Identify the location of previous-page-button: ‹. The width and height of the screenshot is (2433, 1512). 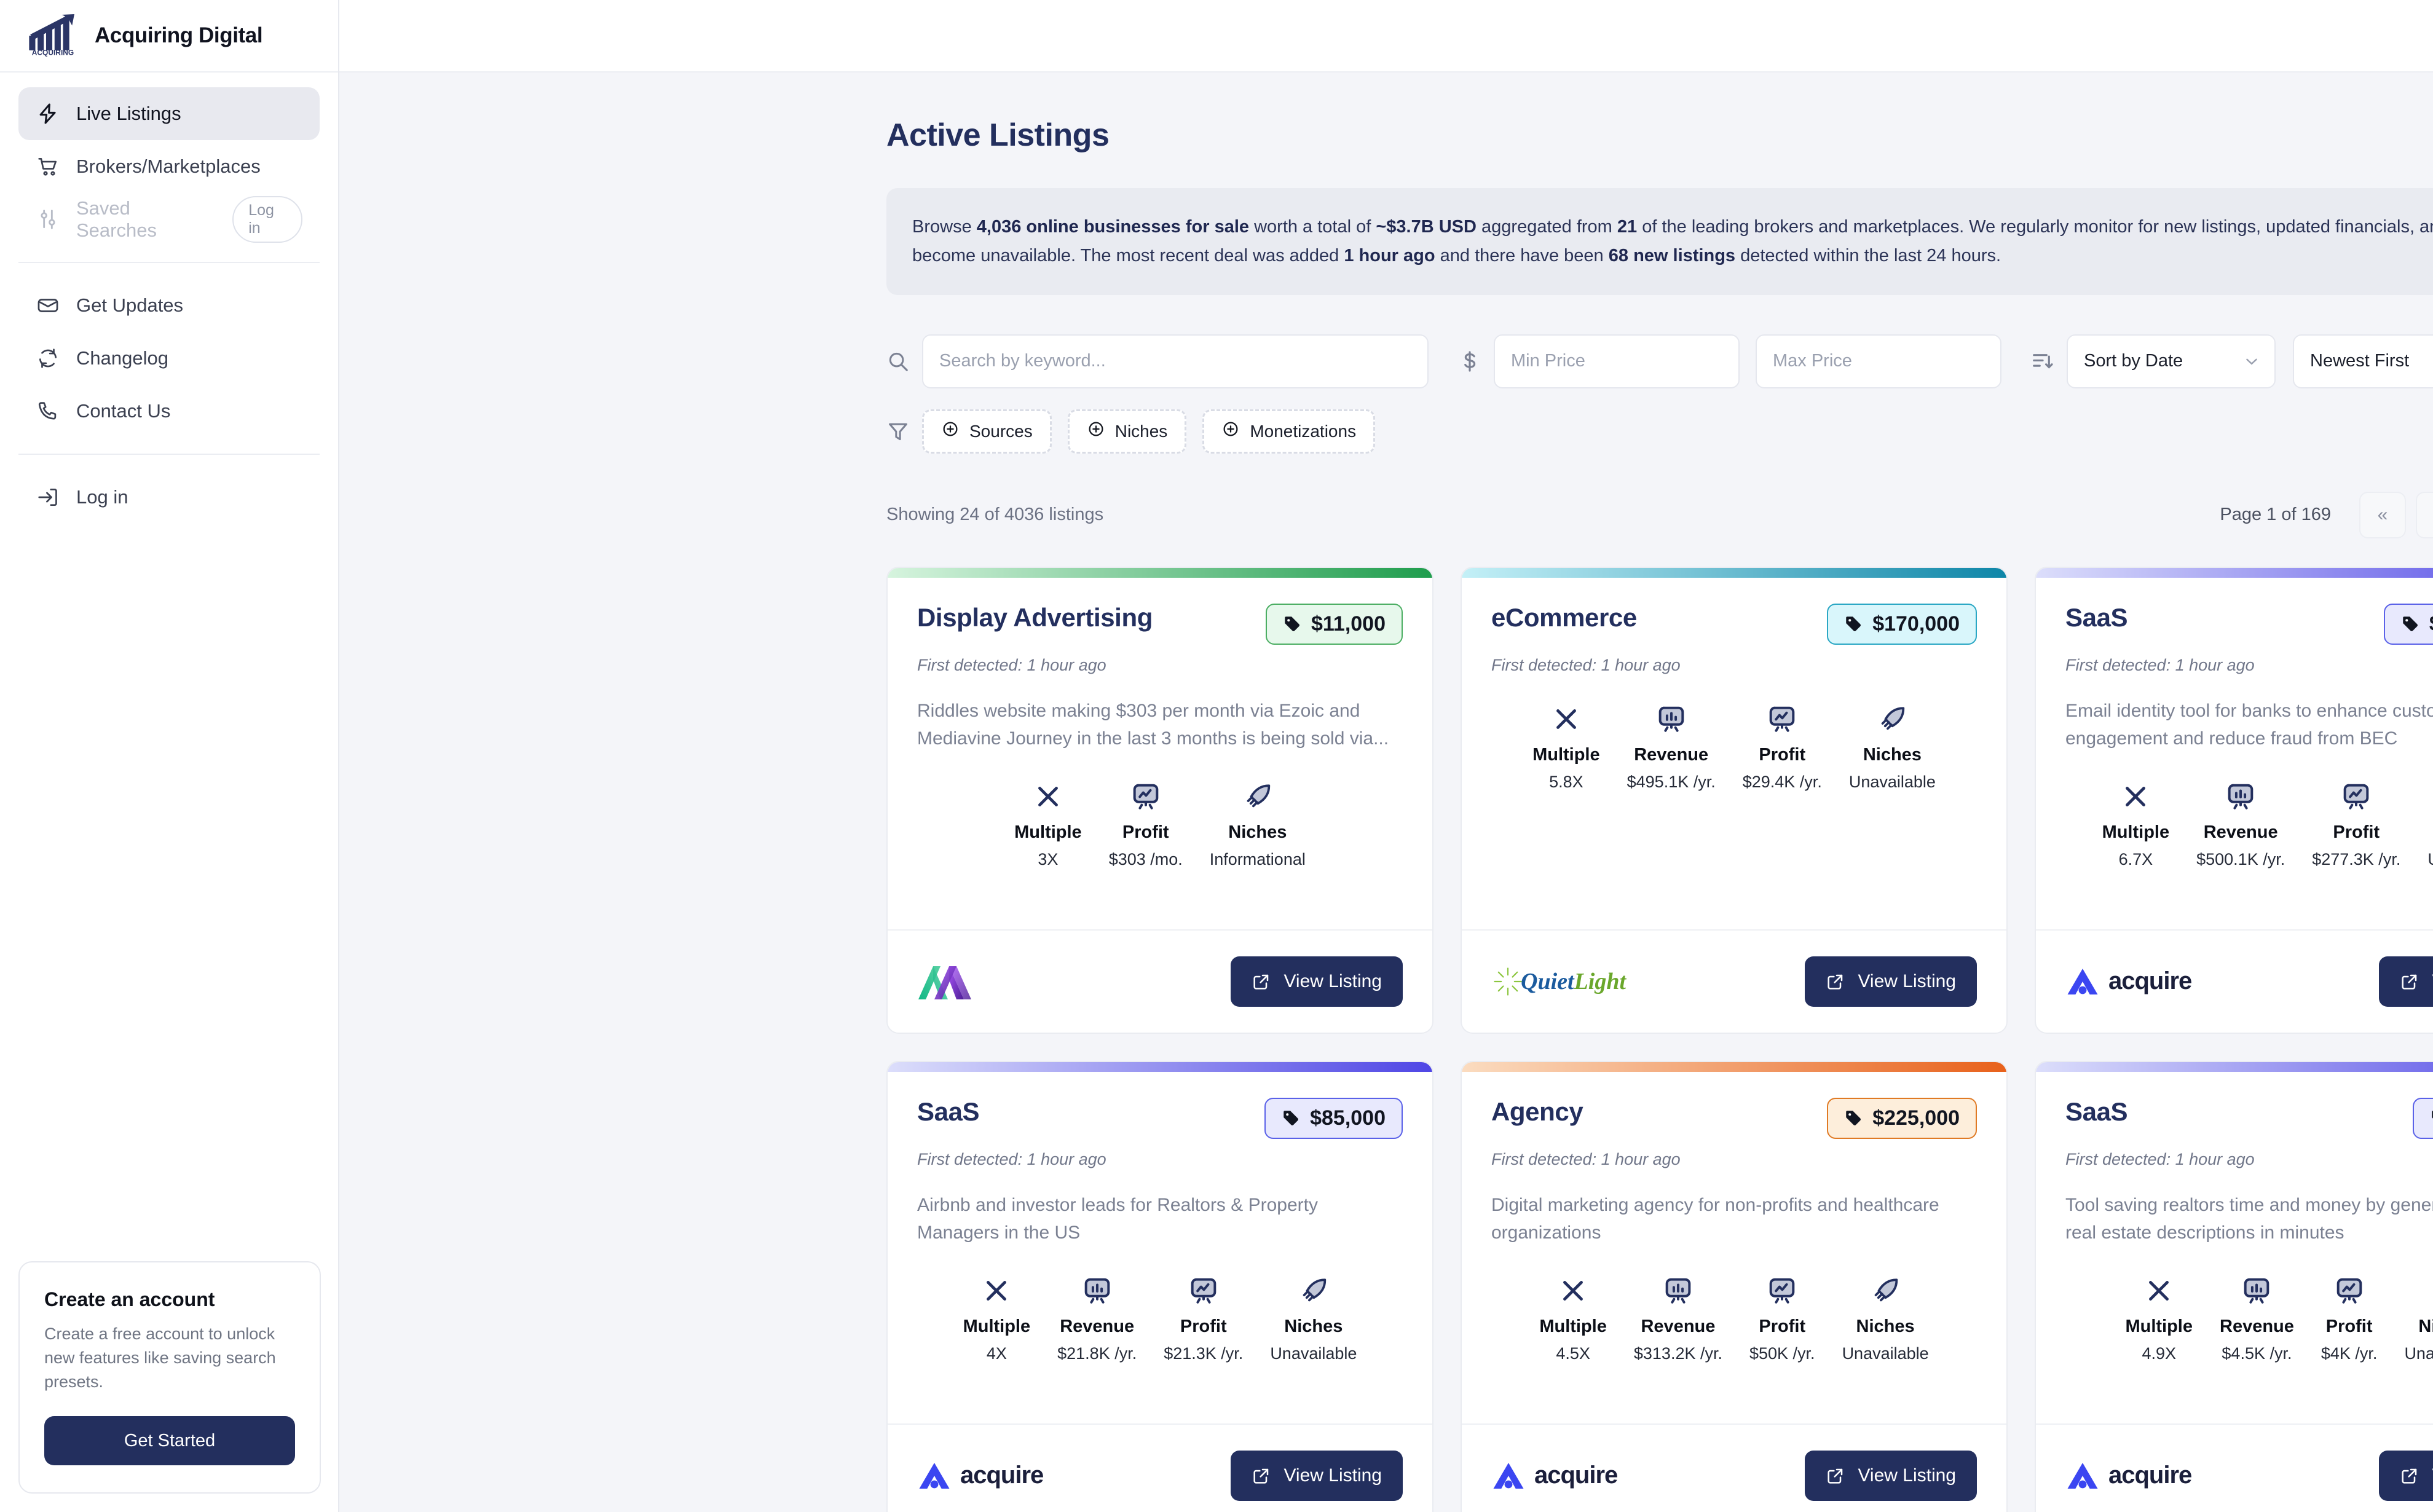
(2424, 514).